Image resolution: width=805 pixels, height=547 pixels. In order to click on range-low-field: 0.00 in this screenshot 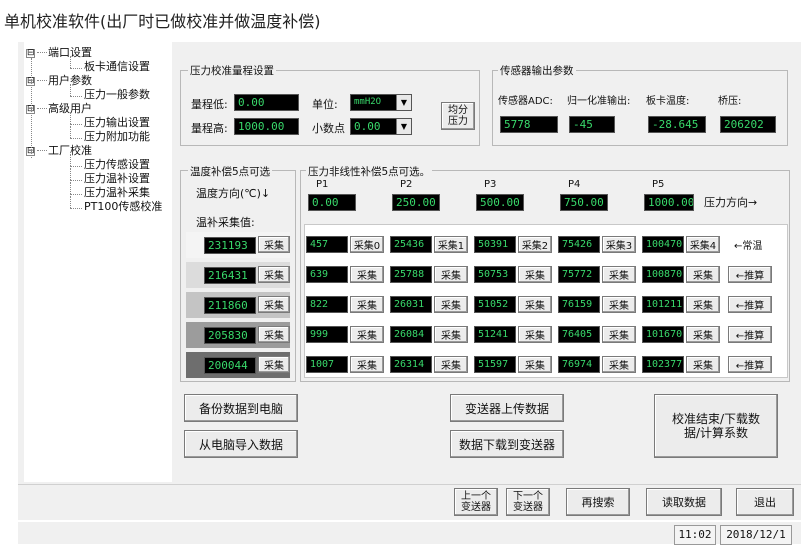, I will do `click(266, 102)`.